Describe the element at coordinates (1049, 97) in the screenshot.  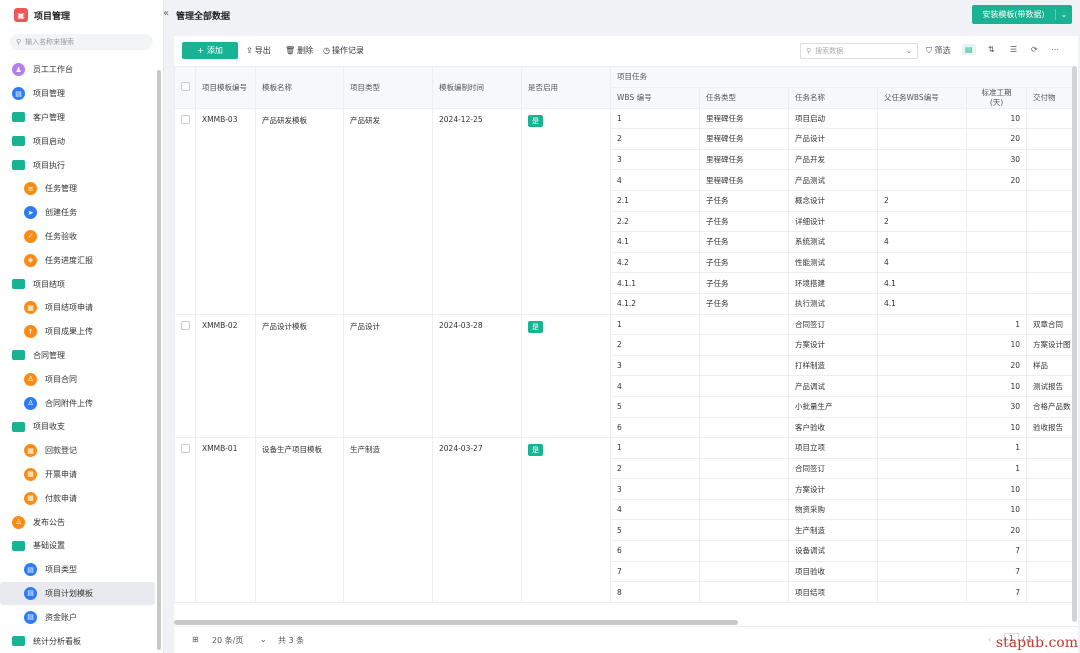
I see `col-deliverable-header: 交付物` at that location.